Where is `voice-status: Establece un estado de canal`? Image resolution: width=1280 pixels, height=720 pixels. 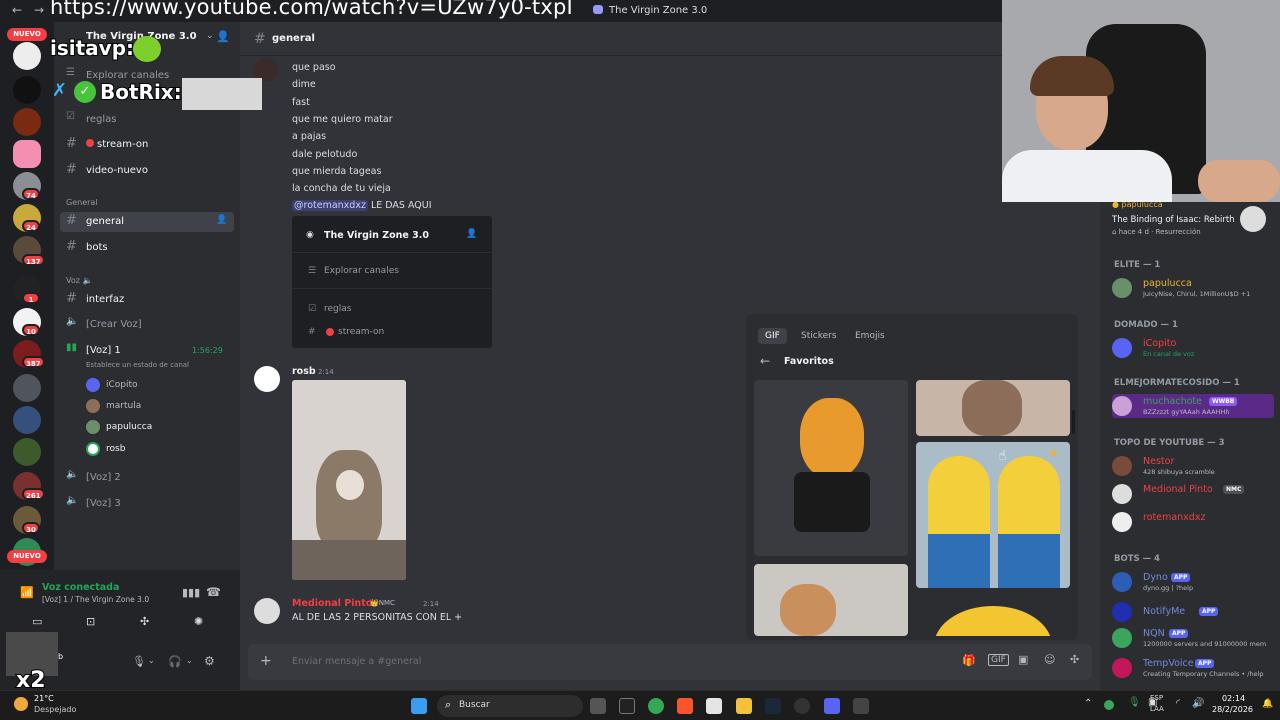 voice-status: Establece un estado de canal is located at coordinates (137, 365).